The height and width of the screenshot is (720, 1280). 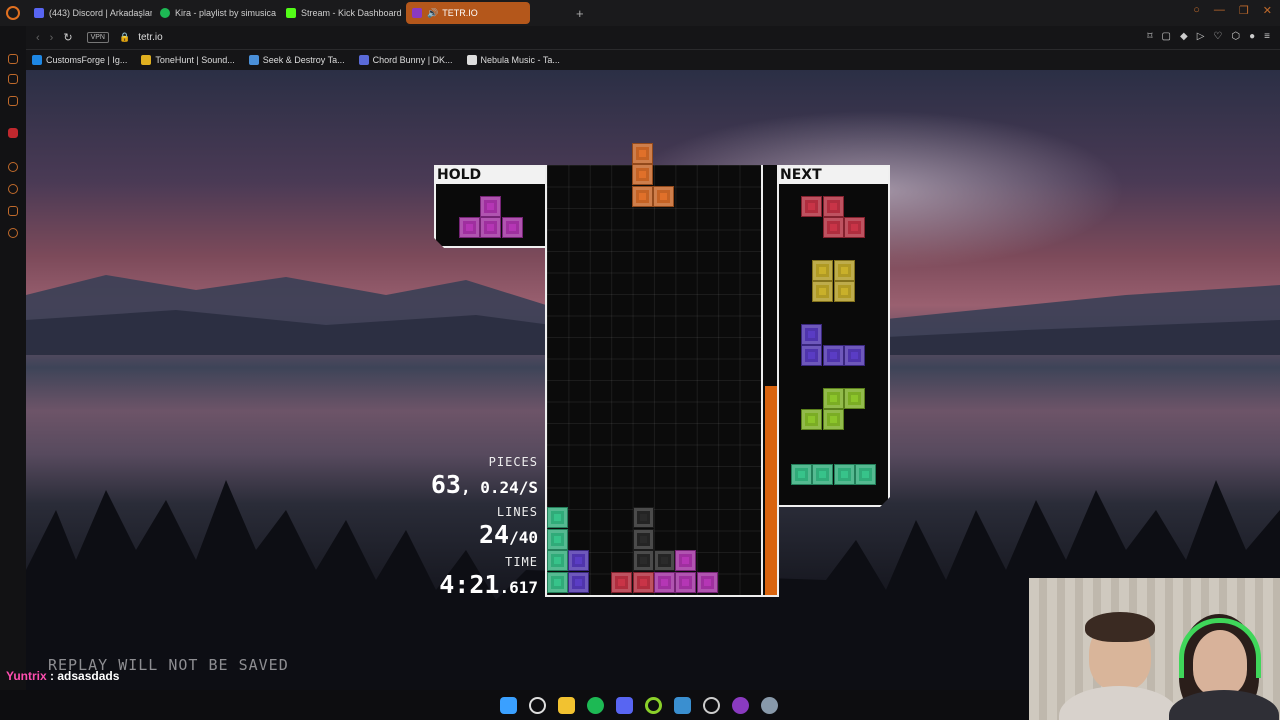 What do you see at coordinates (13, 59) in the screenshot?
I see `sidebar-gx-corner-icon` at bounding box center [13, 59].